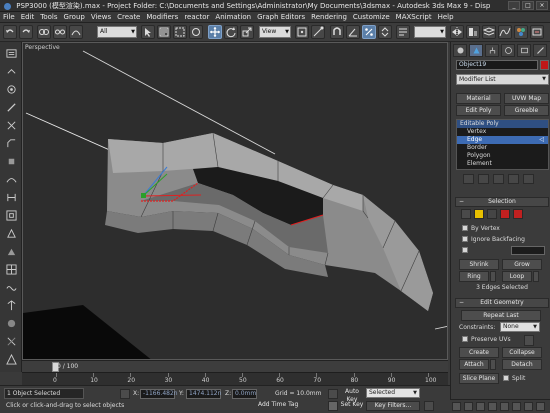 Image resolution: width=550 pixels, height=413 pixels. Describe the element at coordinates (522, 264) in the screenshot. I see `grow-button: Grow` at that location.